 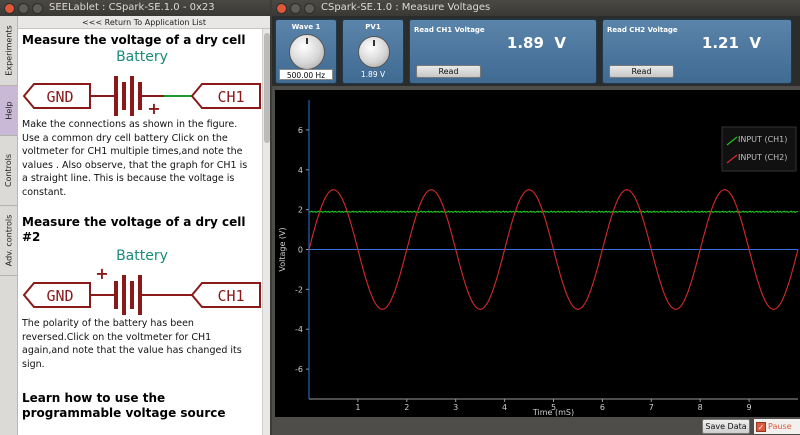 What do you see at coordinates (525, 43) in the screenshot?
I see `ch1-voltage-value: 1.89` at bounding box center [525, 43].